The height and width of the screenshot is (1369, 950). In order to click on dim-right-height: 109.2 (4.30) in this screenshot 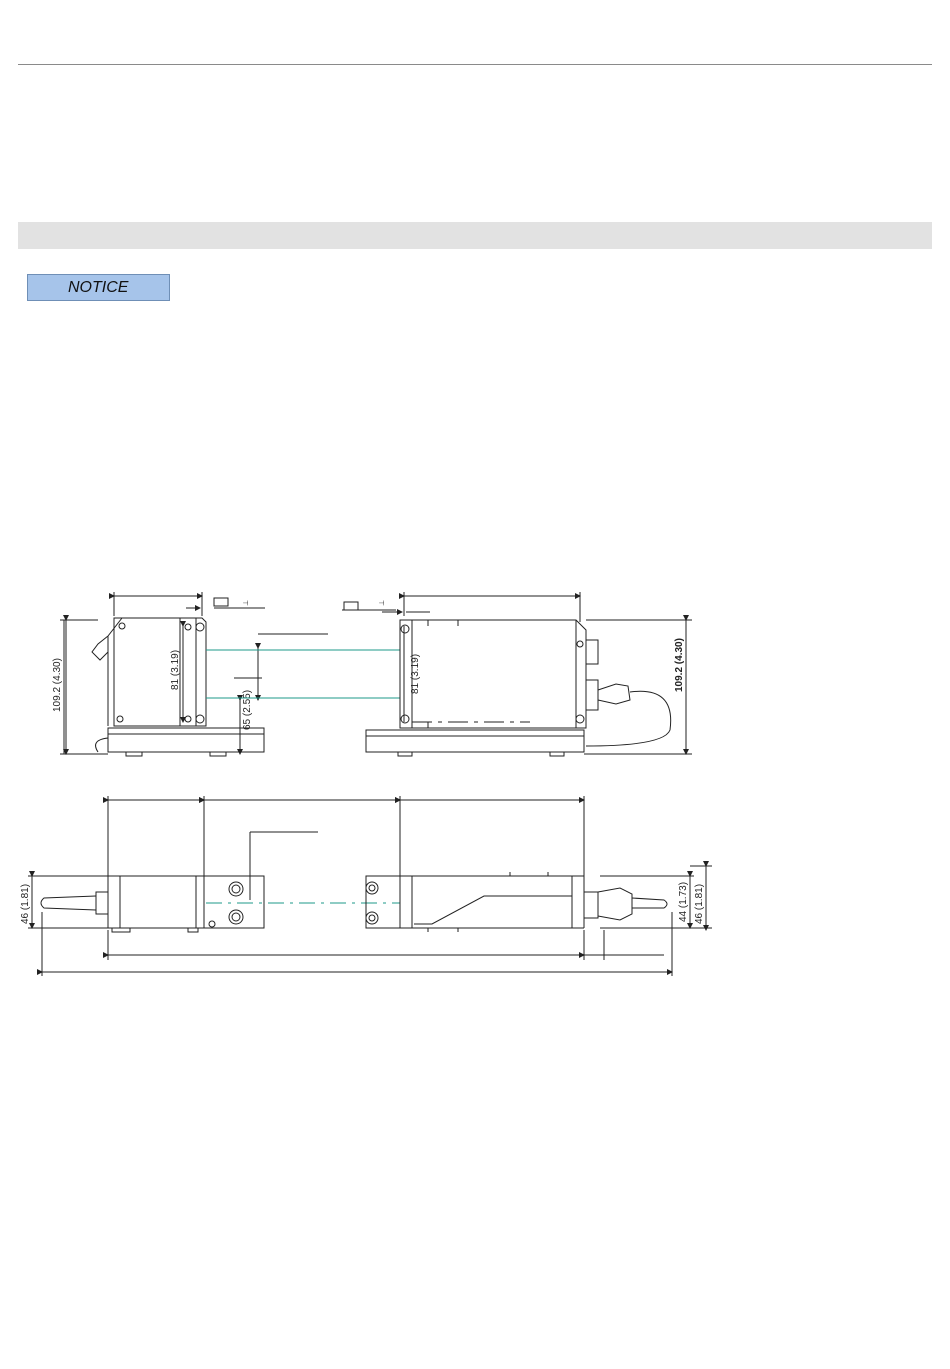, I will do `click(679, 665)`.